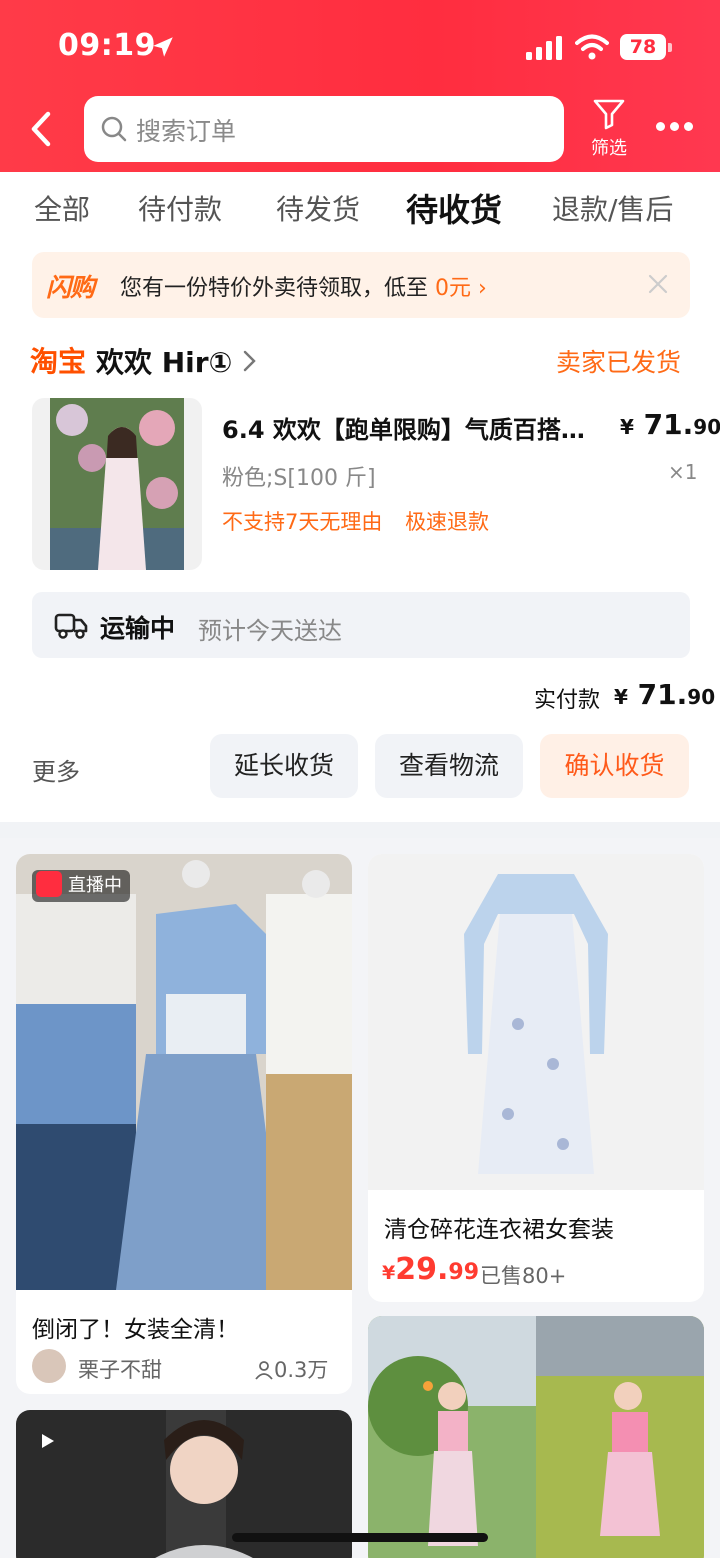  I want to click on extend-receipt-button: 延长收货, so click(284, 766).